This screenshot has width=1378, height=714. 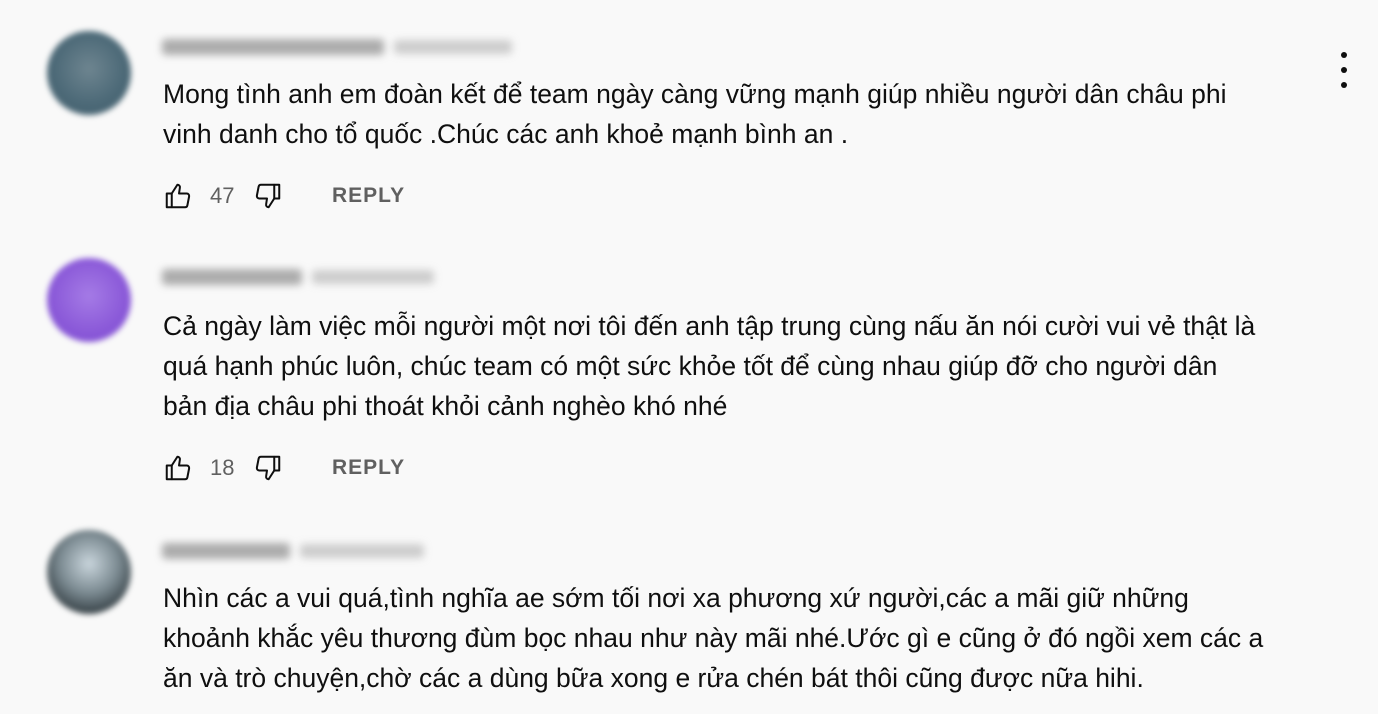 I want to click on more-vertical-icon, so click(x=1344, y=70).